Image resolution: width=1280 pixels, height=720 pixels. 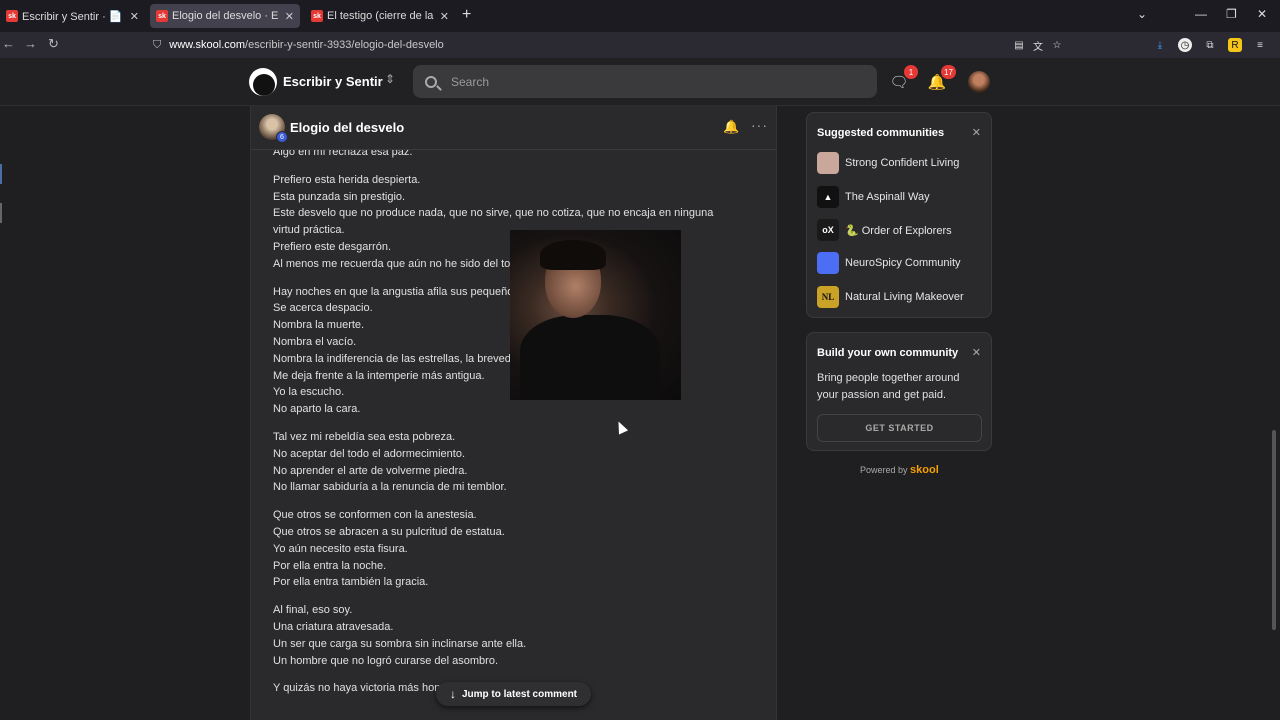 What do you see at coordinates (466, 15) in the screenshot?
I see `new-tab-icon: +` at bounding box center [466, 15].